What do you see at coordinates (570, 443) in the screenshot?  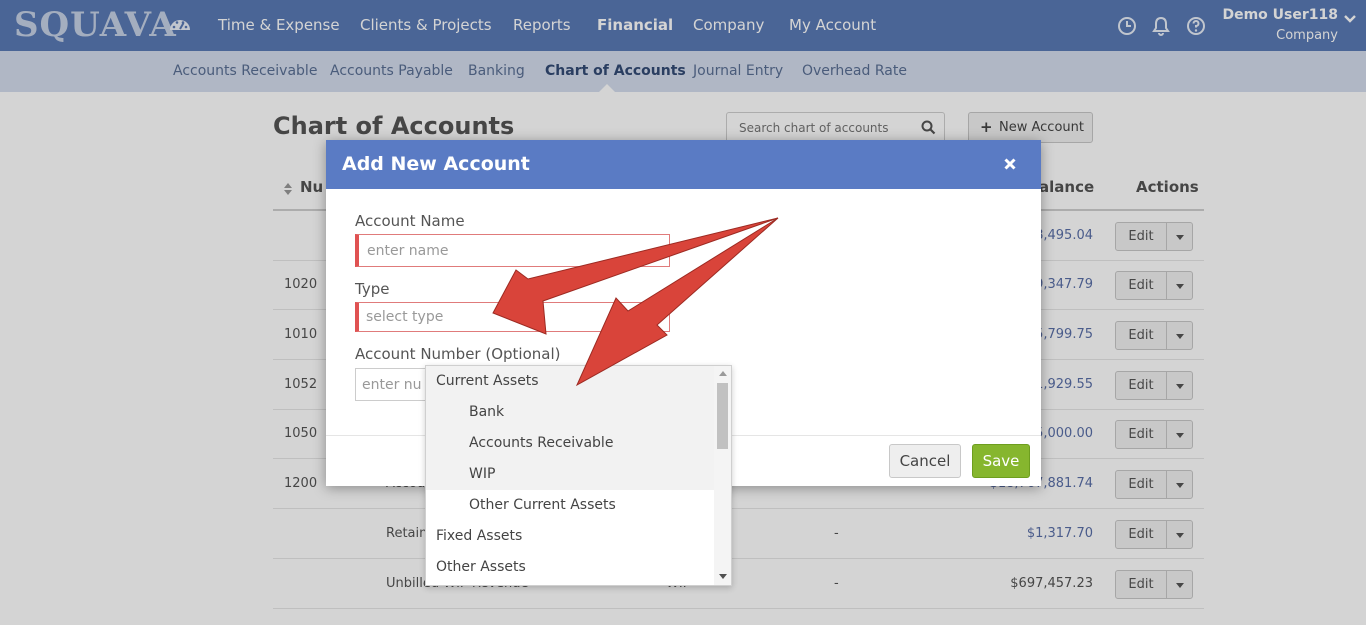 I see `dropdown-option-accounts-receivable: Accounts Receivable` at bounding box center [570, 443].